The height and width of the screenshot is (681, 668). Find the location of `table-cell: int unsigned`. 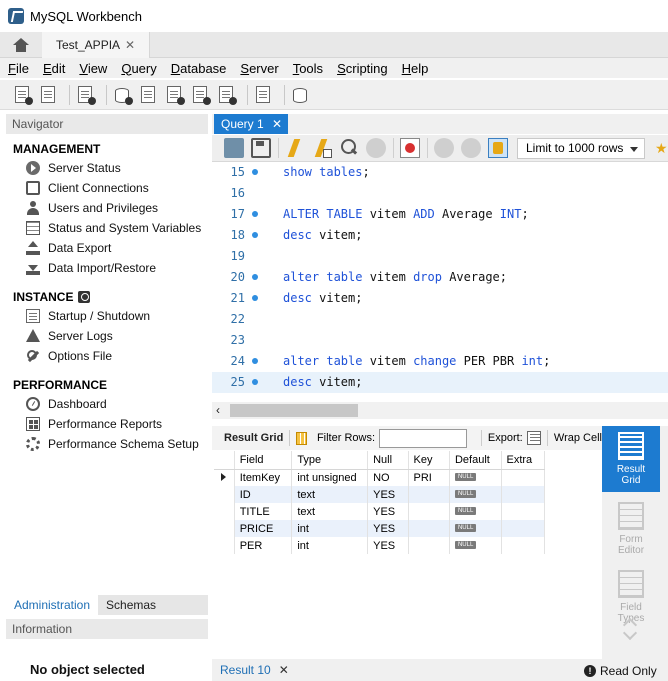

table-cell: int unsigned is located at coordinates (330, 477).